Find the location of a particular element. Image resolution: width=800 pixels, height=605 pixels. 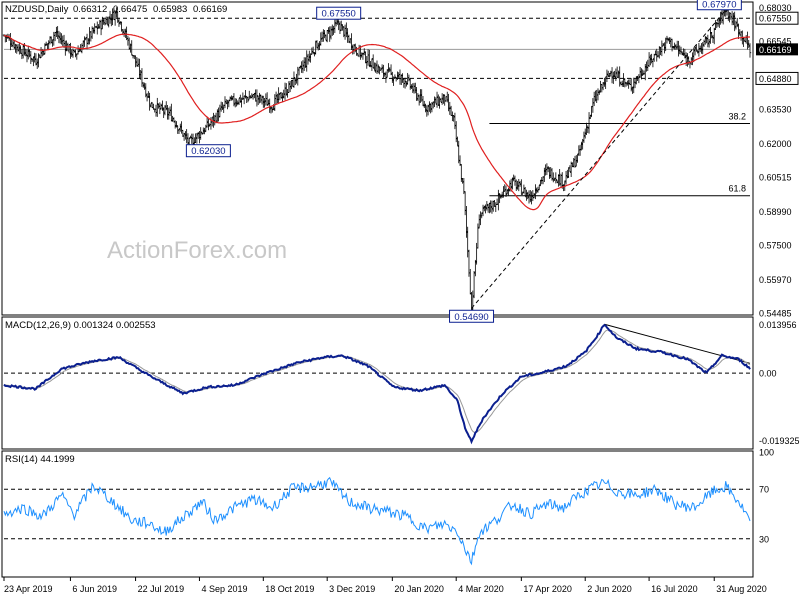

price-annotation: 0.67970 is located at coordinates (719, 5).